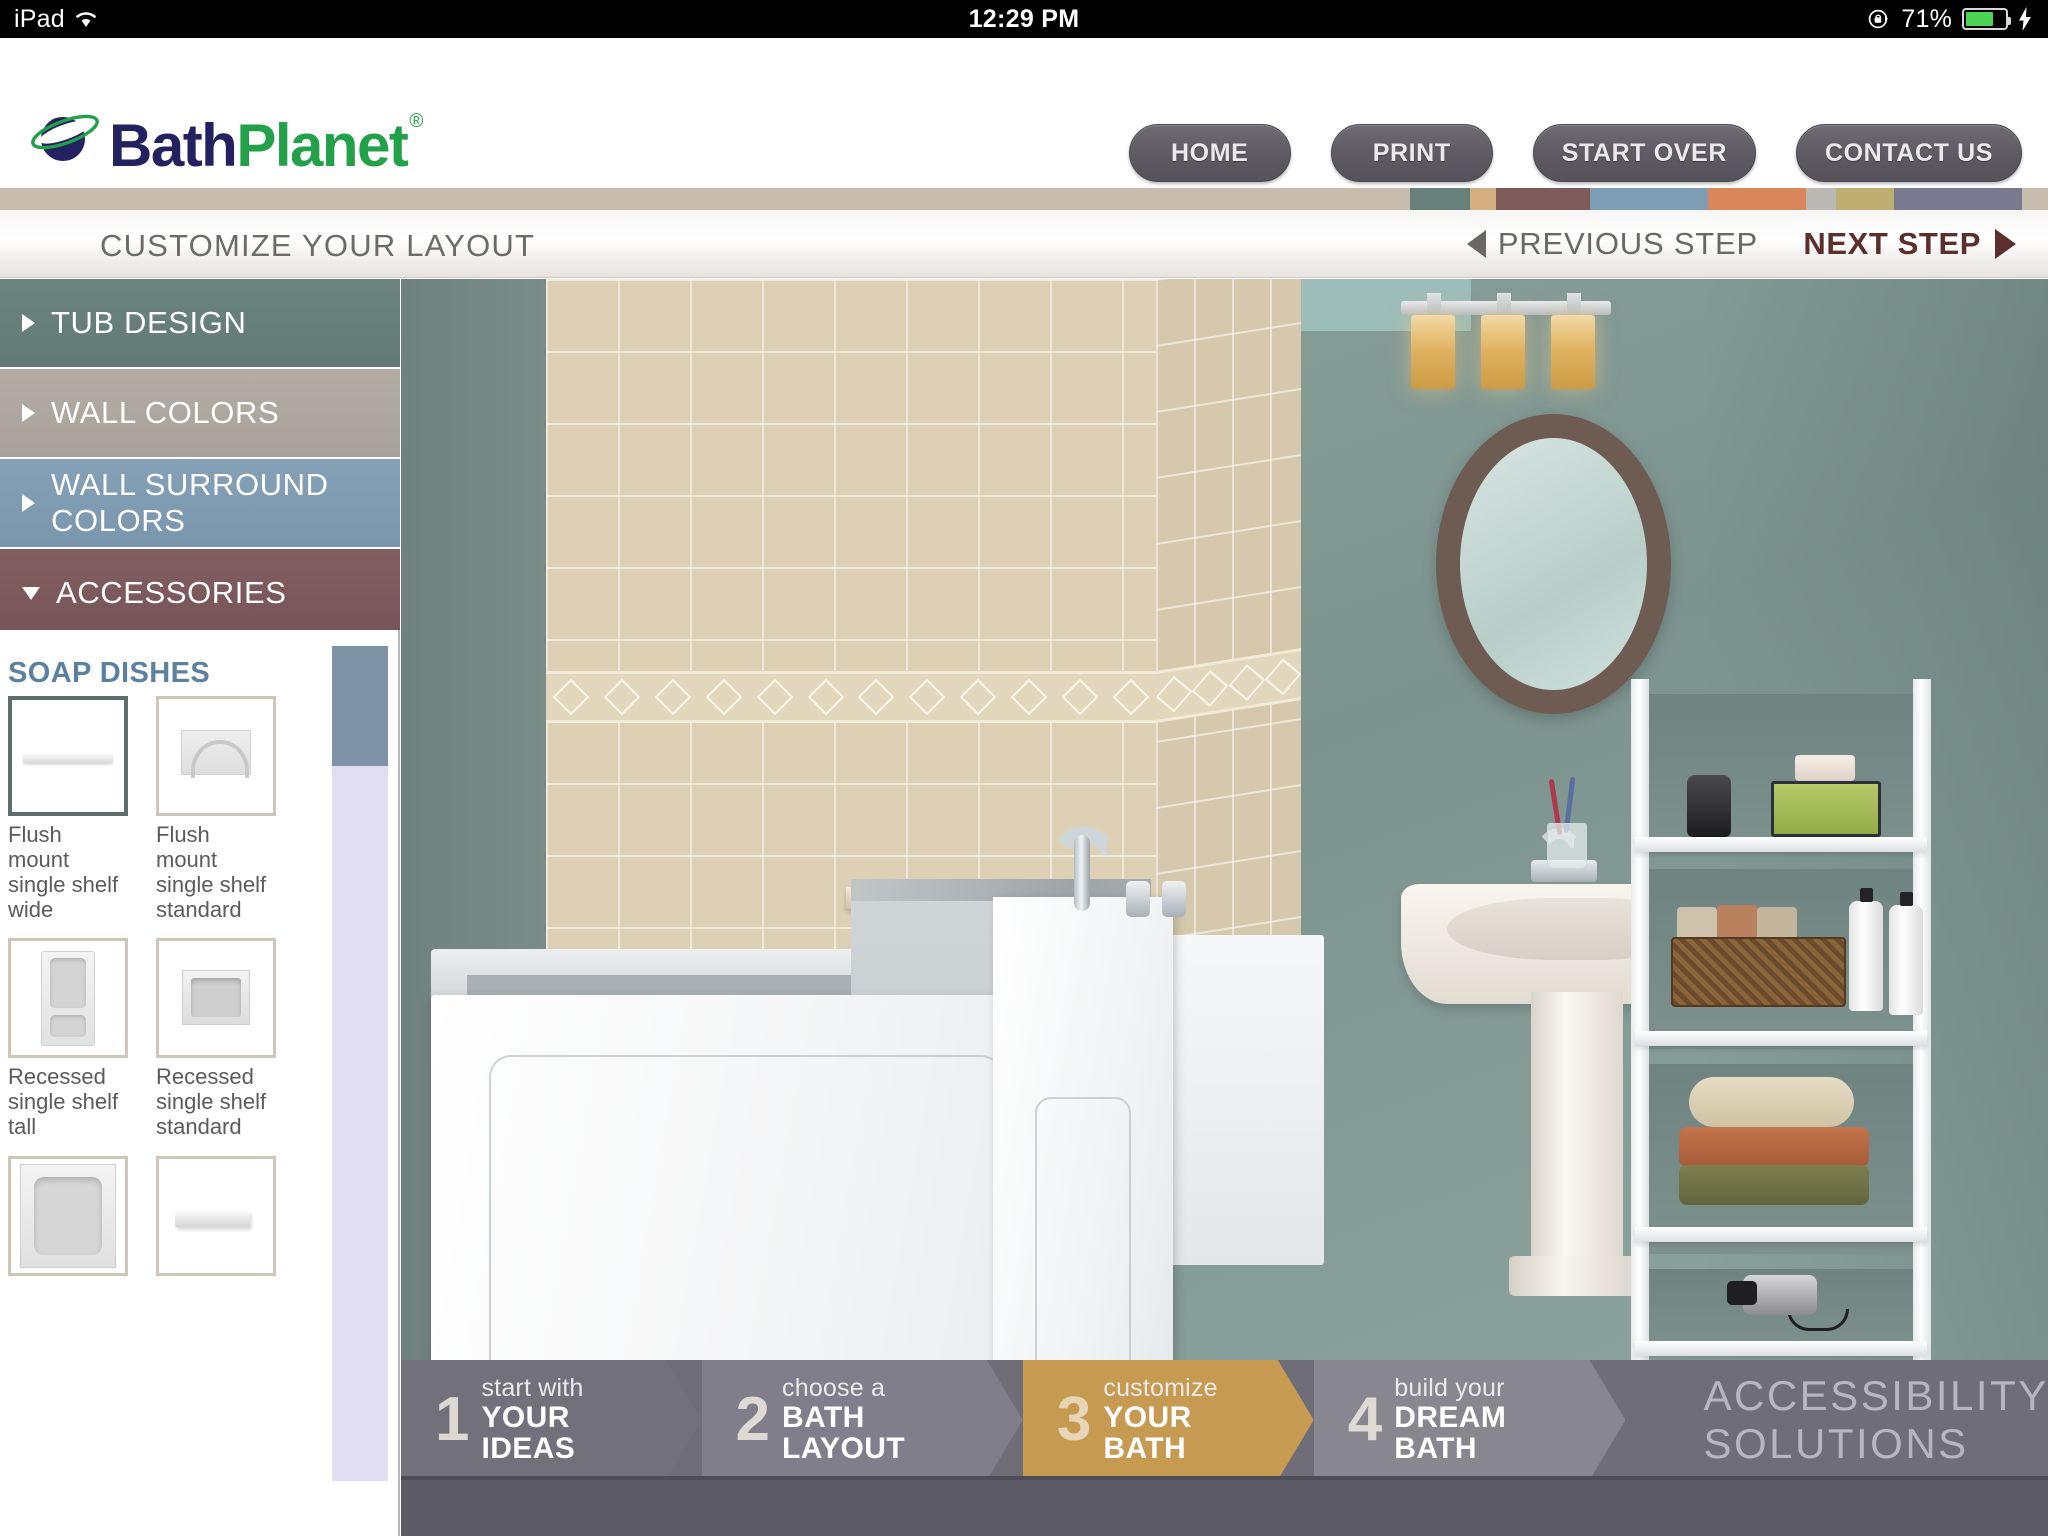 This screenshot has height=1536, width=2048. I want to click on tile-surround-side, so click(1228, 629).